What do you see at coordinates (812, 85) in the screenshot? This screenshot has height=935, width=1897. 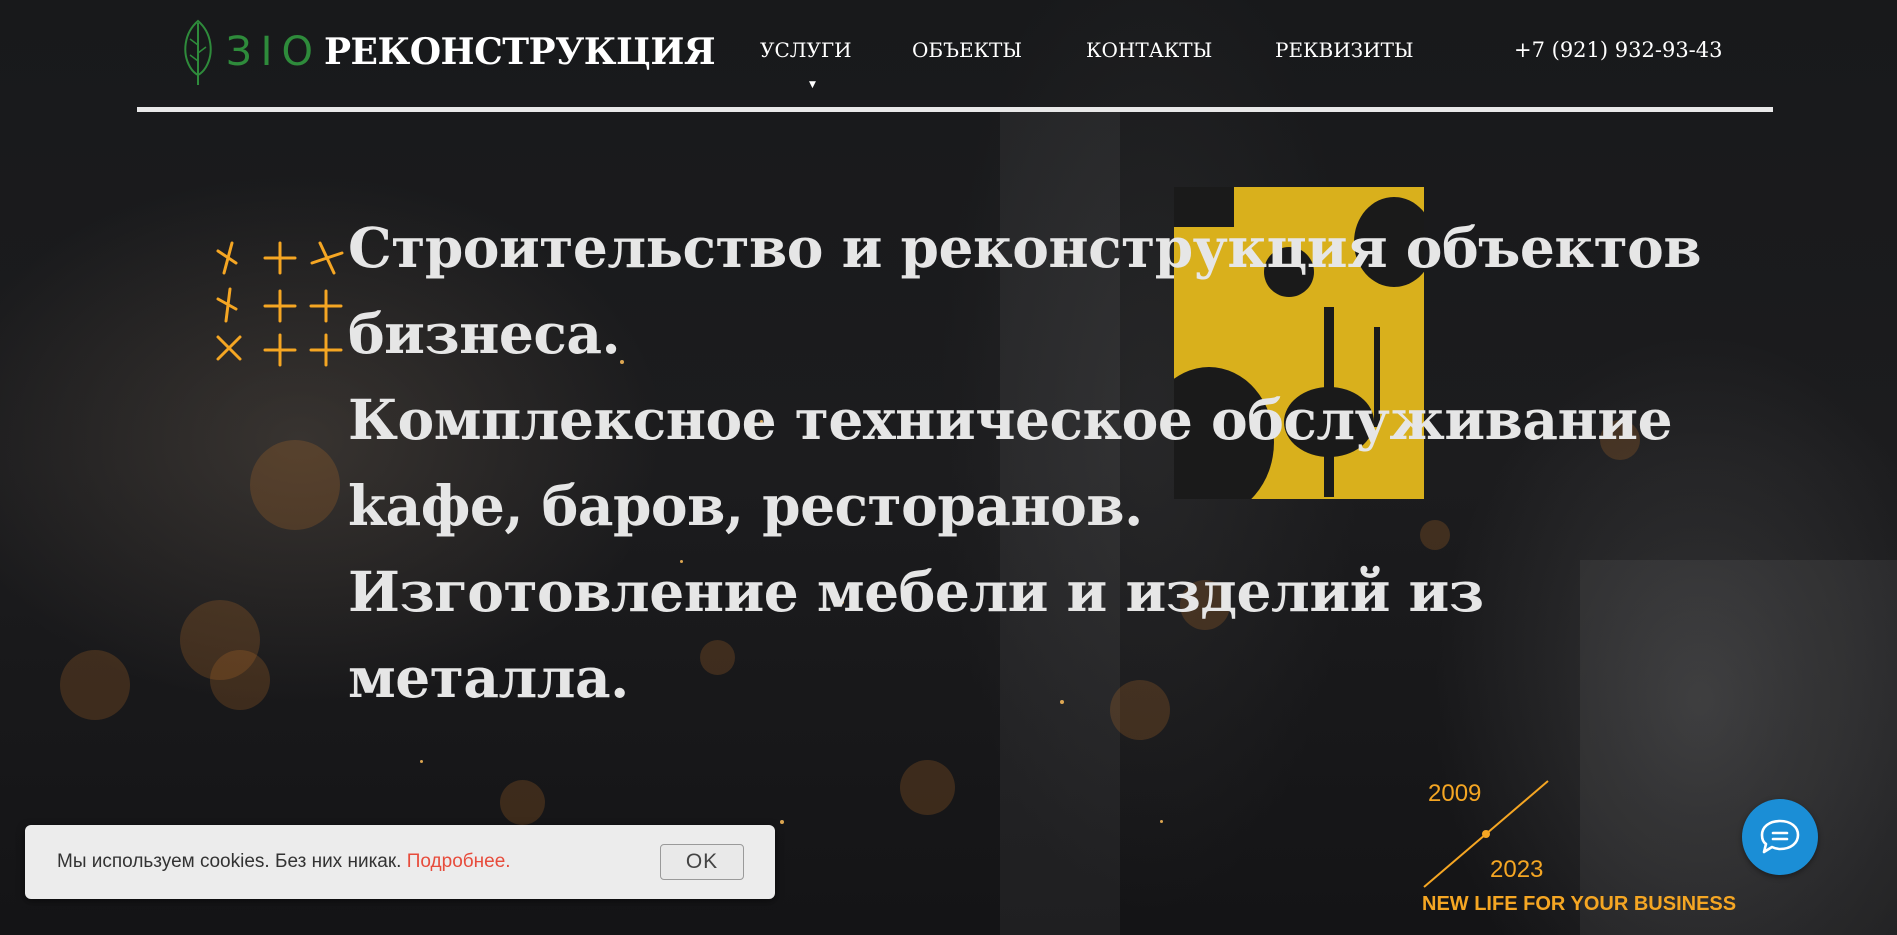 I see `chevron-down-icon: ▼` at bounding box center [812, 85].